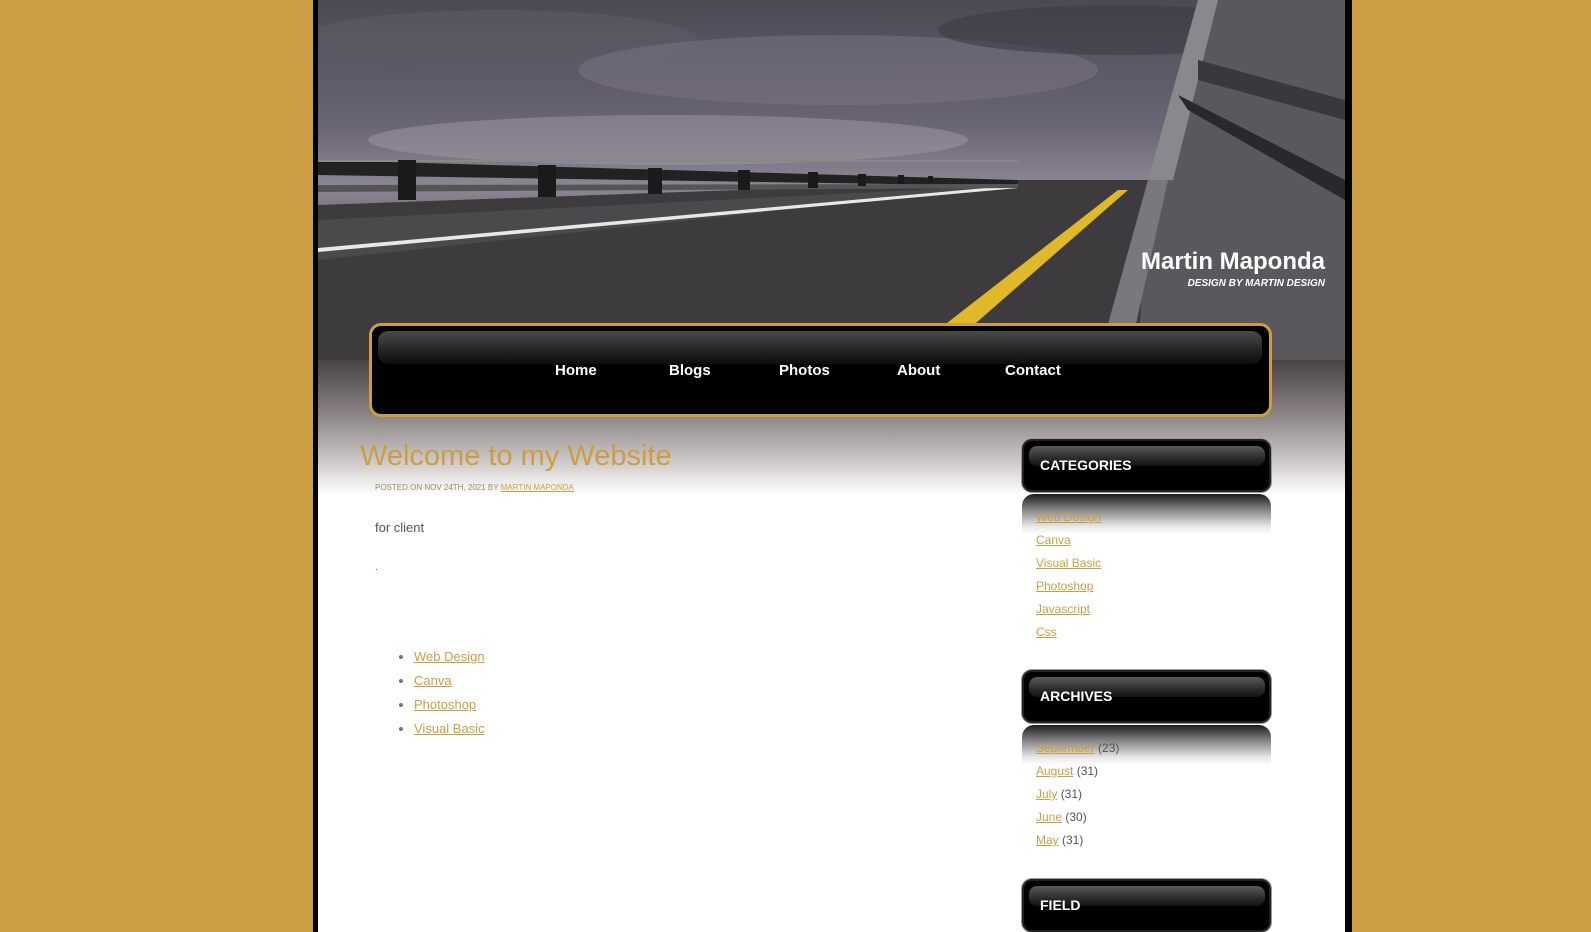 This screenshot has width=1591, height=932. Describe the element at coordinates (1047, 840) in the screenshot. I see `archive-link: May` at that location.